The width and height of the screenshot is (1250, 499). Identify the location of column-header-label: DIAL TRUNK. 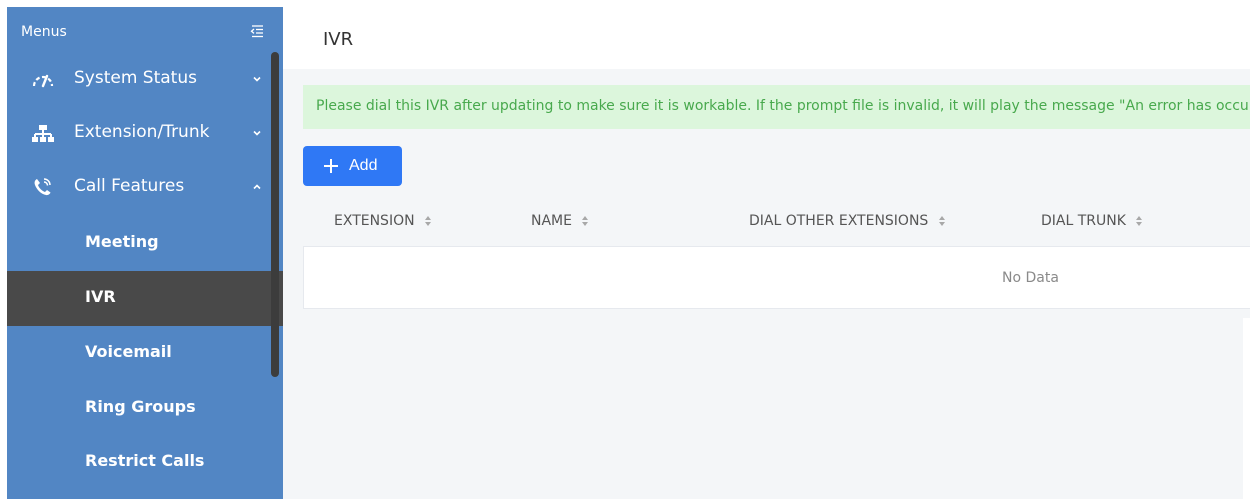
(1083, 221).